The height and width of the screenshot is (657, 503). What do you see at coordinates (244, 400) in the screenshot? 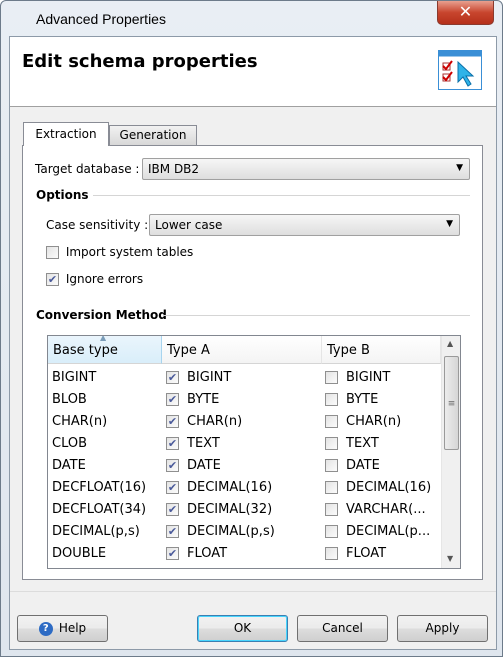
I see `table-row: BLOB ✔ BYTE BYTE` at bounding box center [244, 400].